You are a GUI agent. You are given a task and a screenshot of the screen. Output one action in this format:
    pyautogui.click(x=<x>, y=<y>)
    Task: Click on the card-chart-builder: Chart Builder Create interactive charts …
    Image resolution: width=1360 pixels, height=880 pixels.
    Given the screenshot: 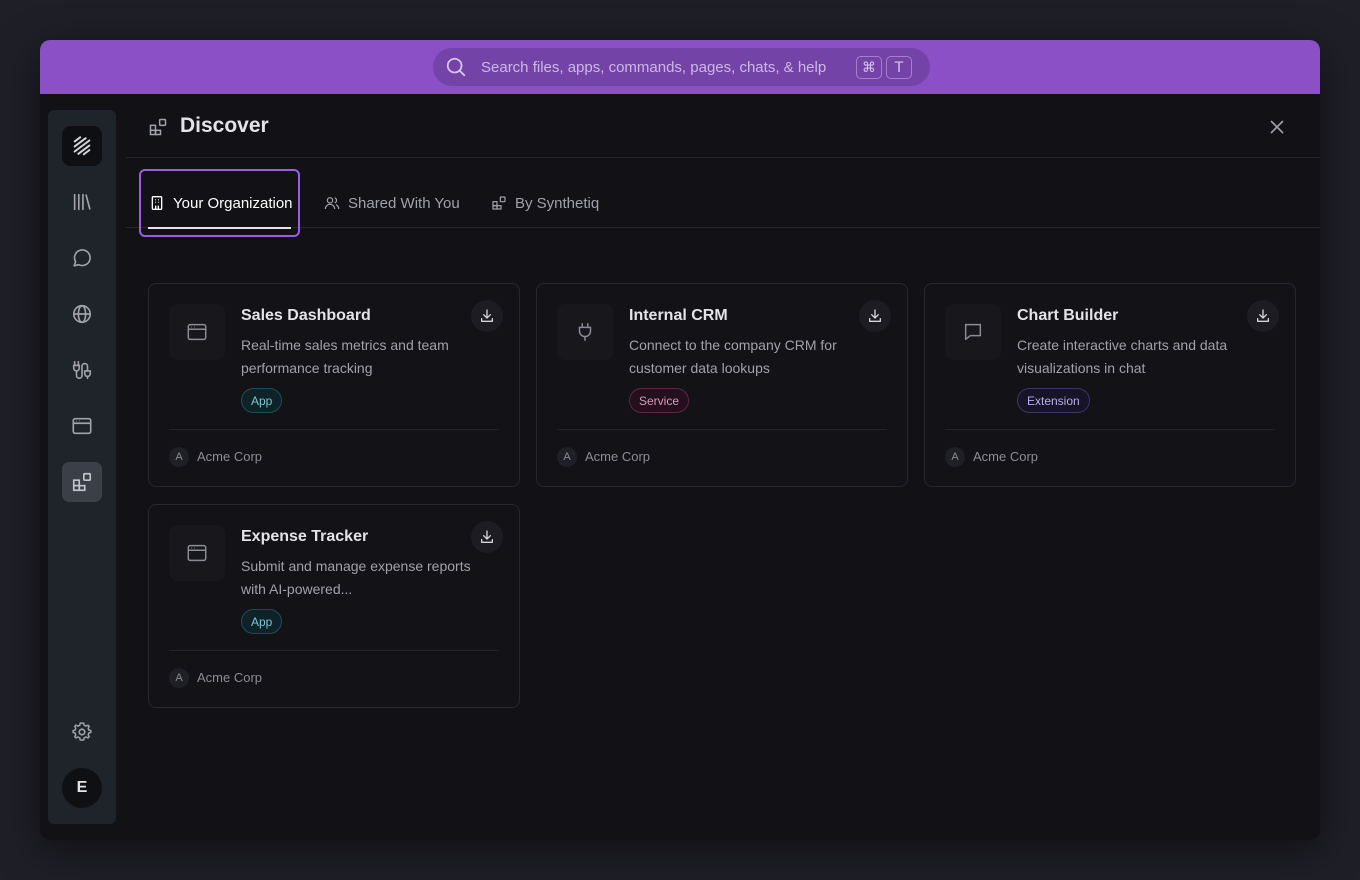 What is the action you would take?
    pyautogui.click(x=1110, y=385)
    